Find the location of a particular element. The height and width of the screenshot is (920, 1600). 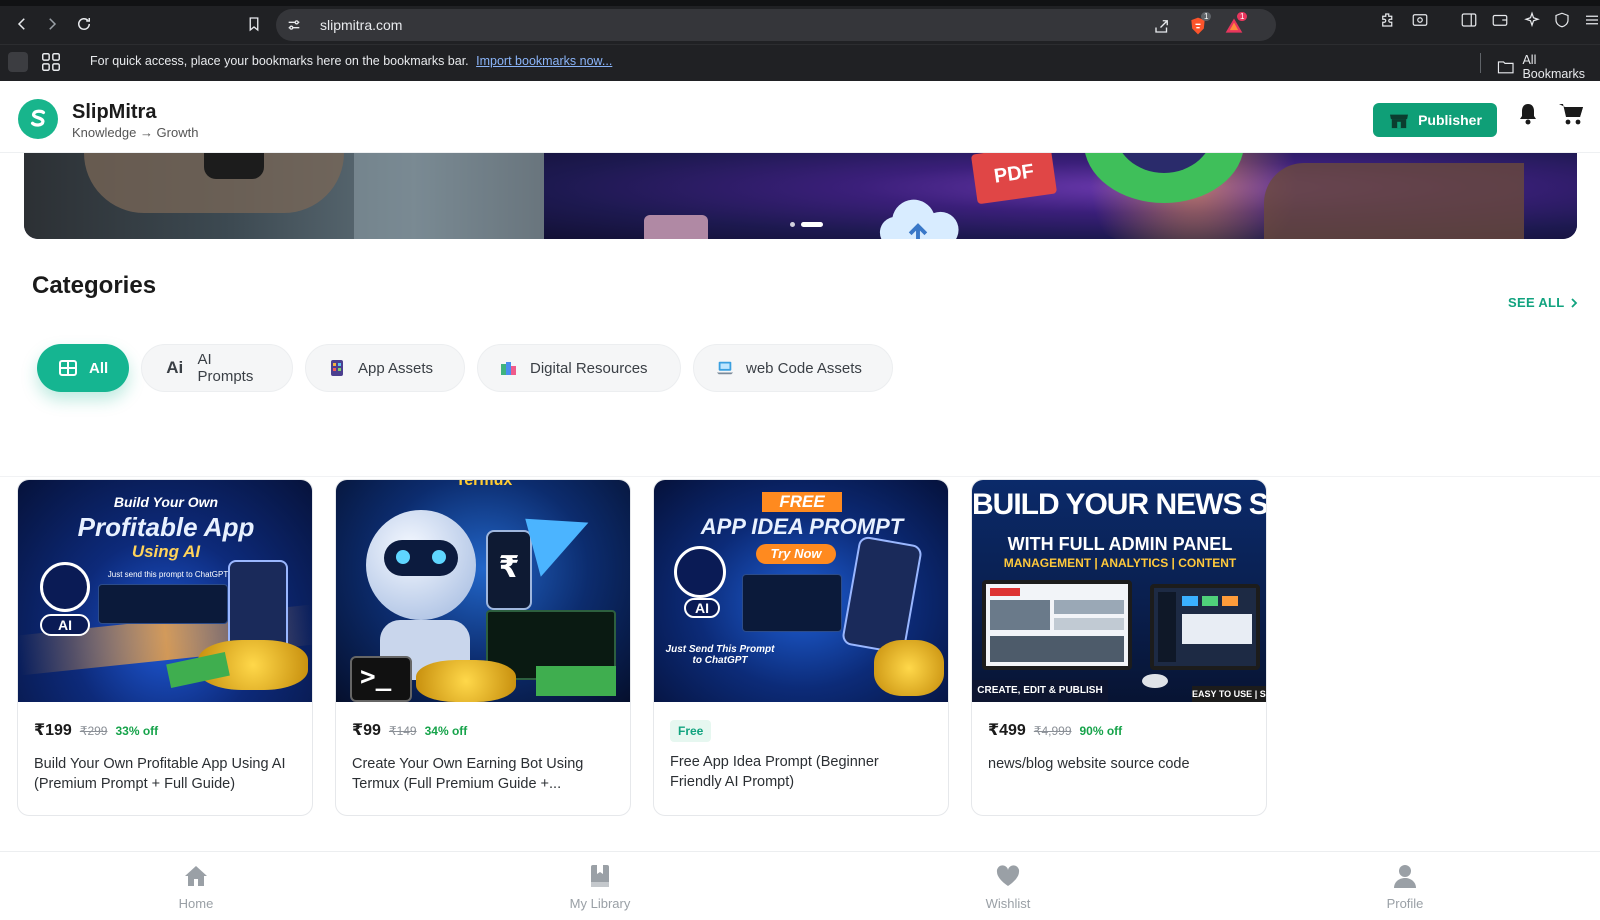

reload-icon is located at coordinates (84, 24).